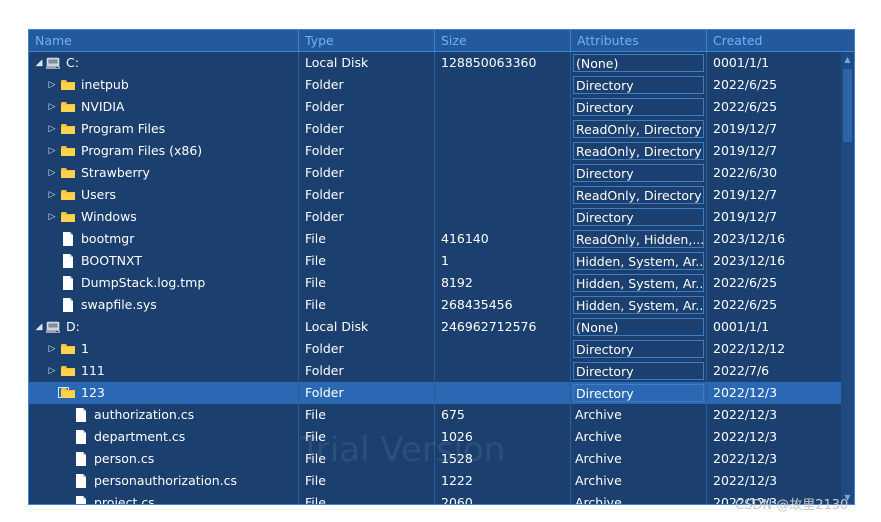 The width and height of the screenshot is (881, 522). I want to click on row-name-label: personauthorization.cs, so click(166, 480).